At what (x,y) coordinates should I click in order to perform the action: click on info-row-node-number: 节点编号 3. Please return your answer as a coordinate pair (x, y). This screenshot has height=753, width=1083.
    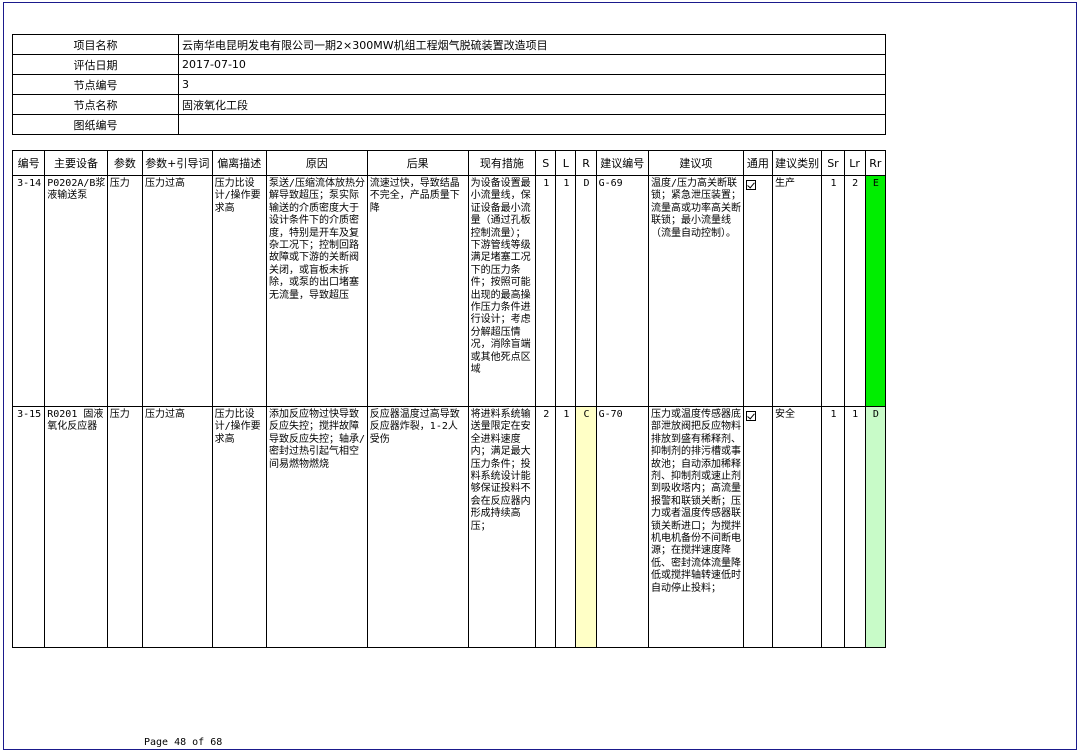
    Looking at the image, I should click on (449, 84).